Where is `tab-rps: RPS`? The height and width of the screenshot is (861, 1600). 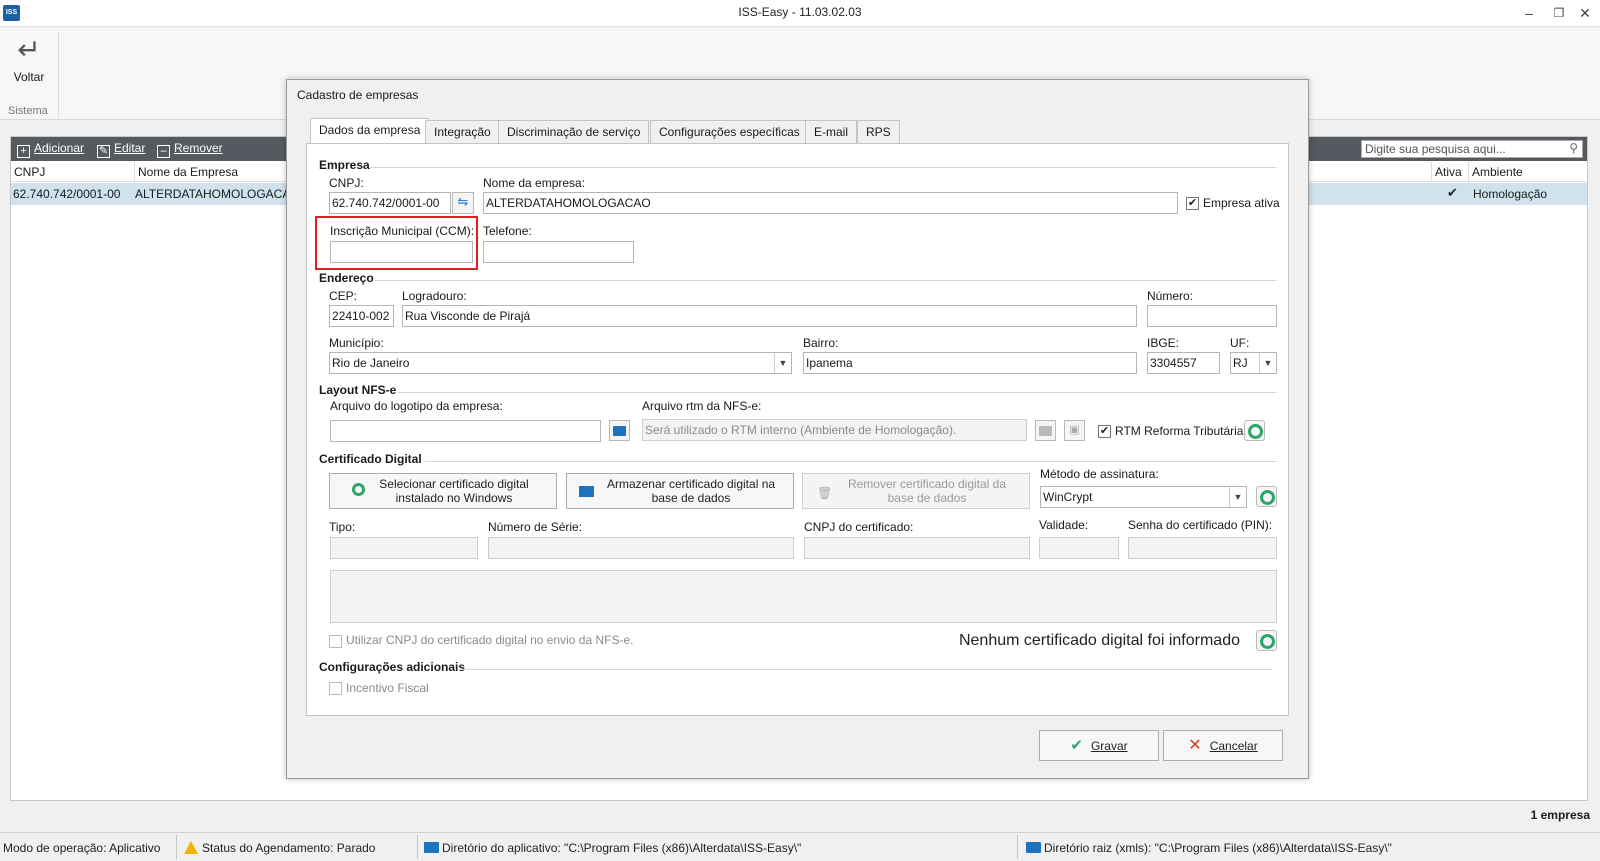 tab-rps: RPS is located at coordinates (878, 132).